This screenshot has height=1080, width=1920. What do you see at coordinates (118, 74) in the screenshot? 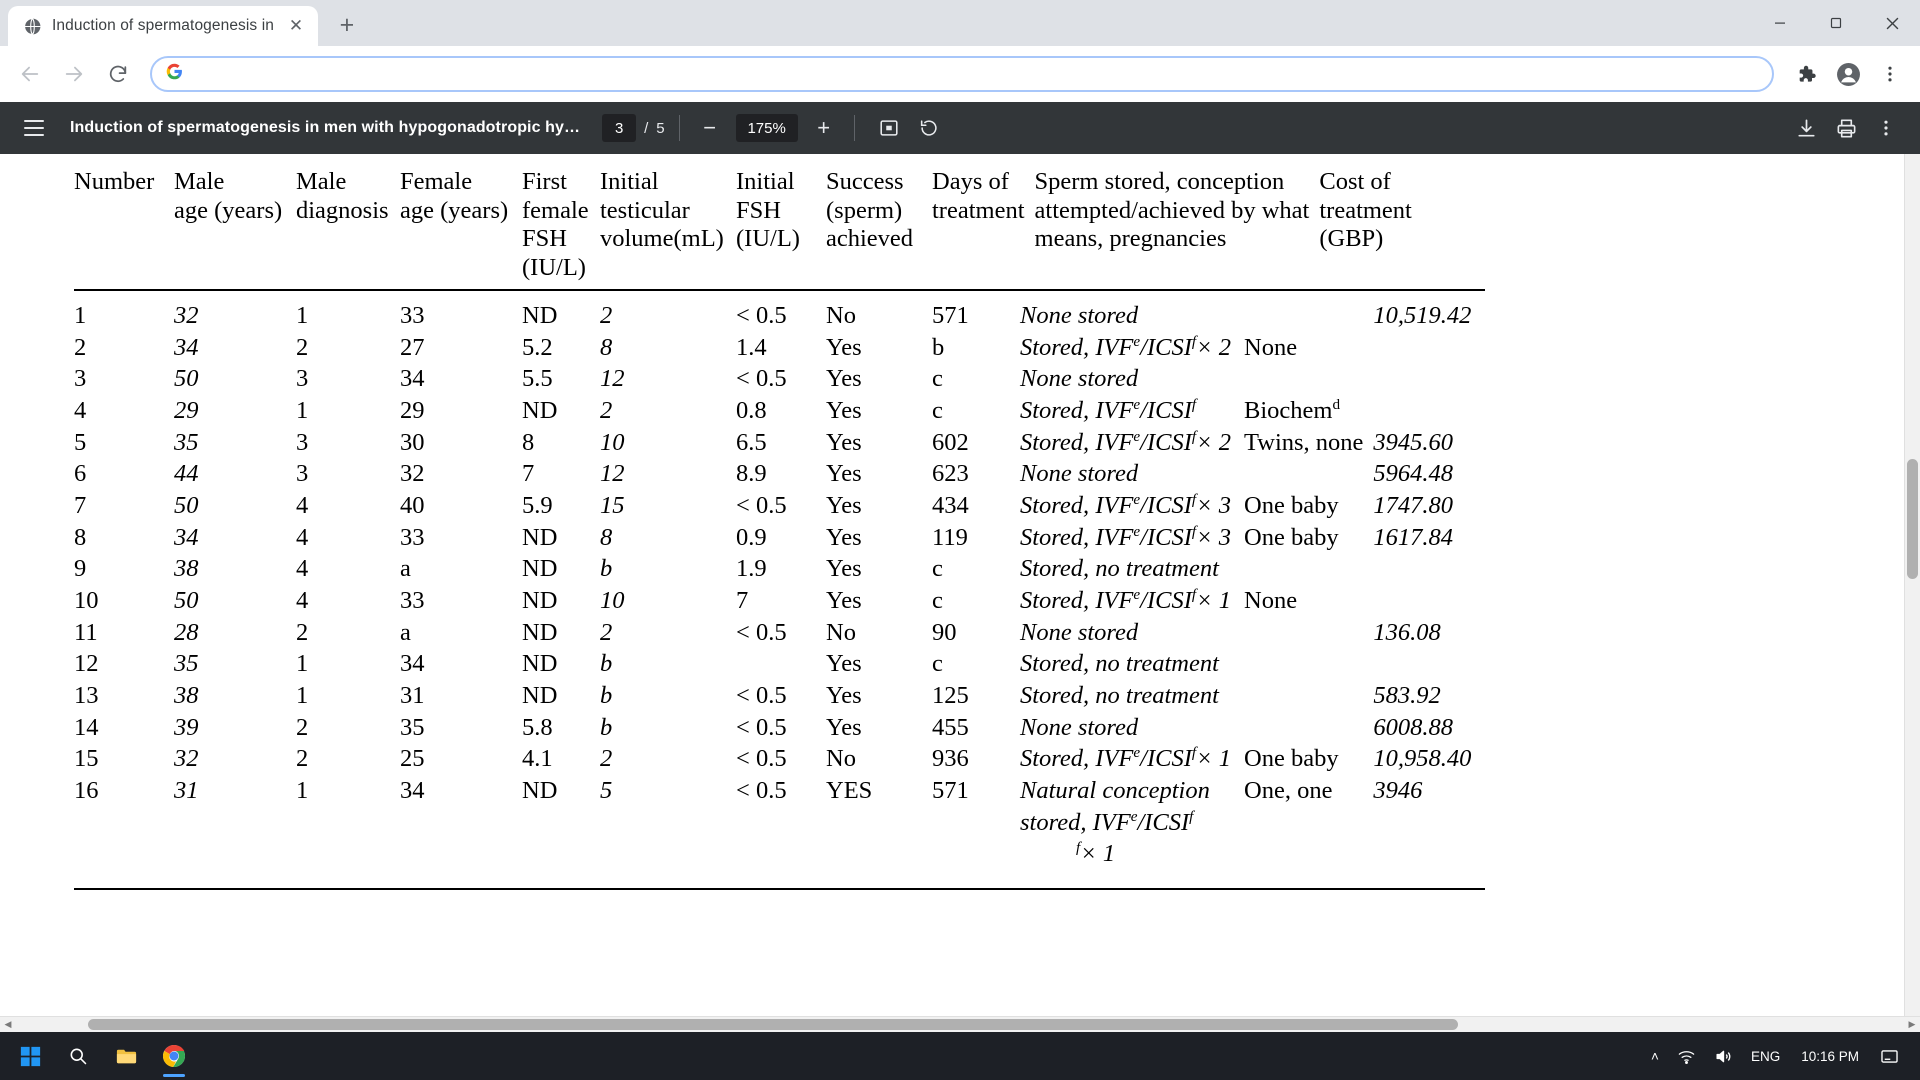
I see `reload-button` at bounding box center [118, 74].